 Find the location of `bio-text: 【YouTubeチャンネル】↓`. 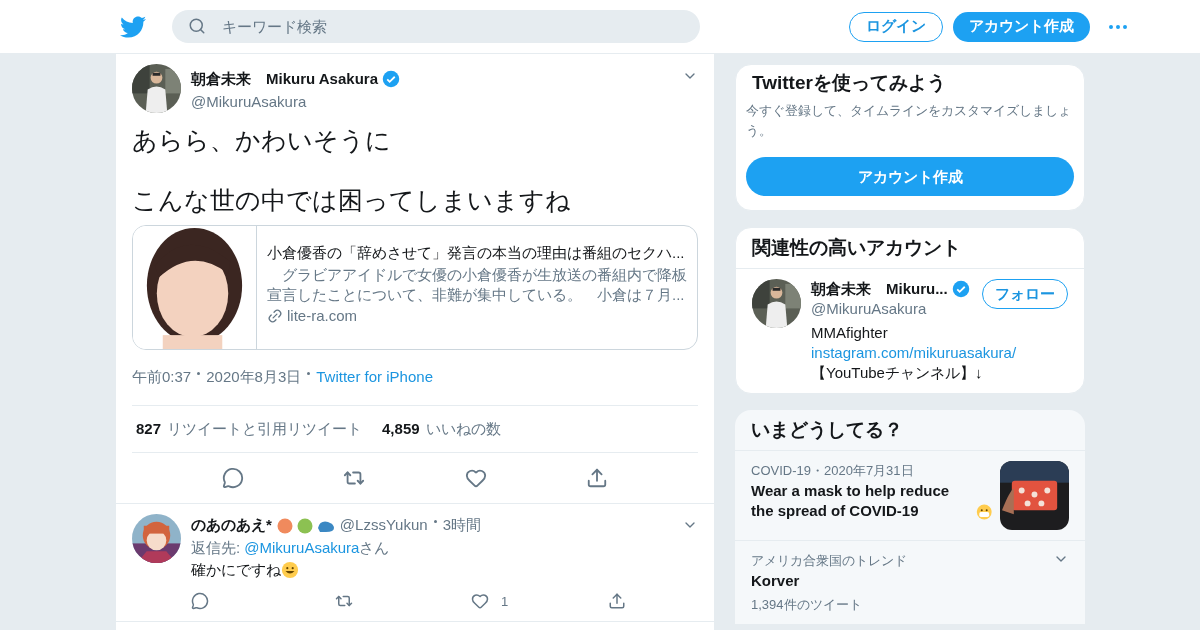

bio-text: 【YouTubeチャンネル】↓ is located at coordinates (897, 373).